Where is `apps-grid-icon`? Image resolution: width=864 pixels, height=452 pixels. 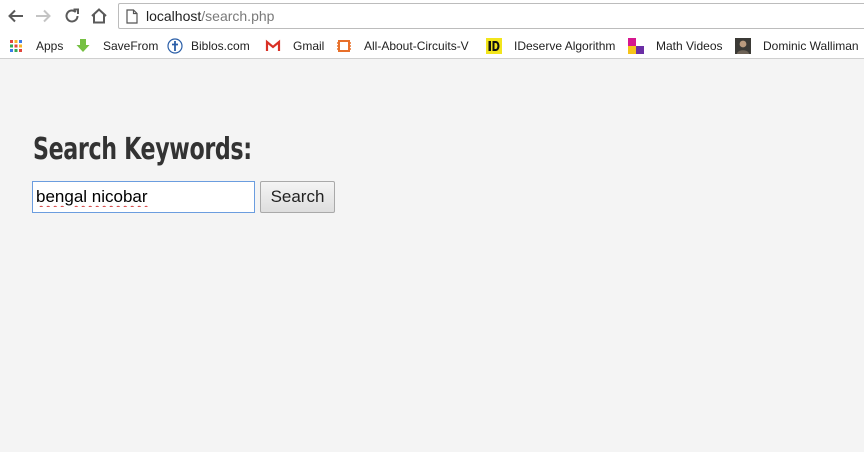 apps-grid-icon is located at coordinates (16, 46).